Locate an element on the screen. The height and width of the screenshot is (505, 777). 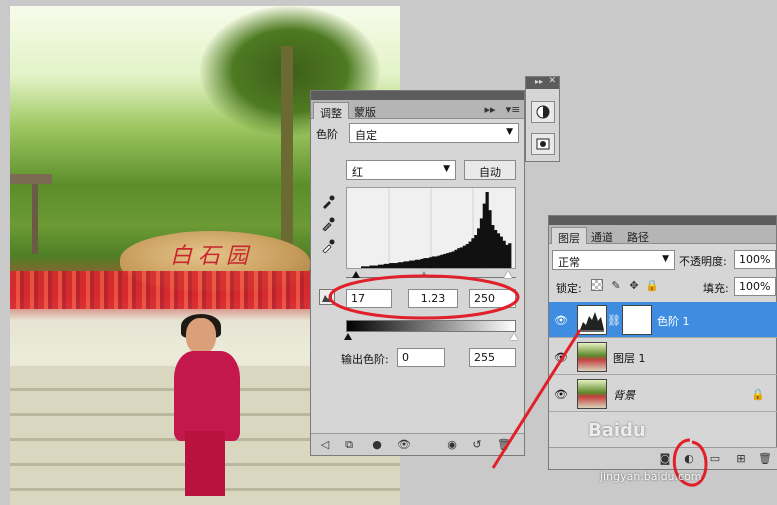
channel-value: 红 is located at coordinates (357, 172).